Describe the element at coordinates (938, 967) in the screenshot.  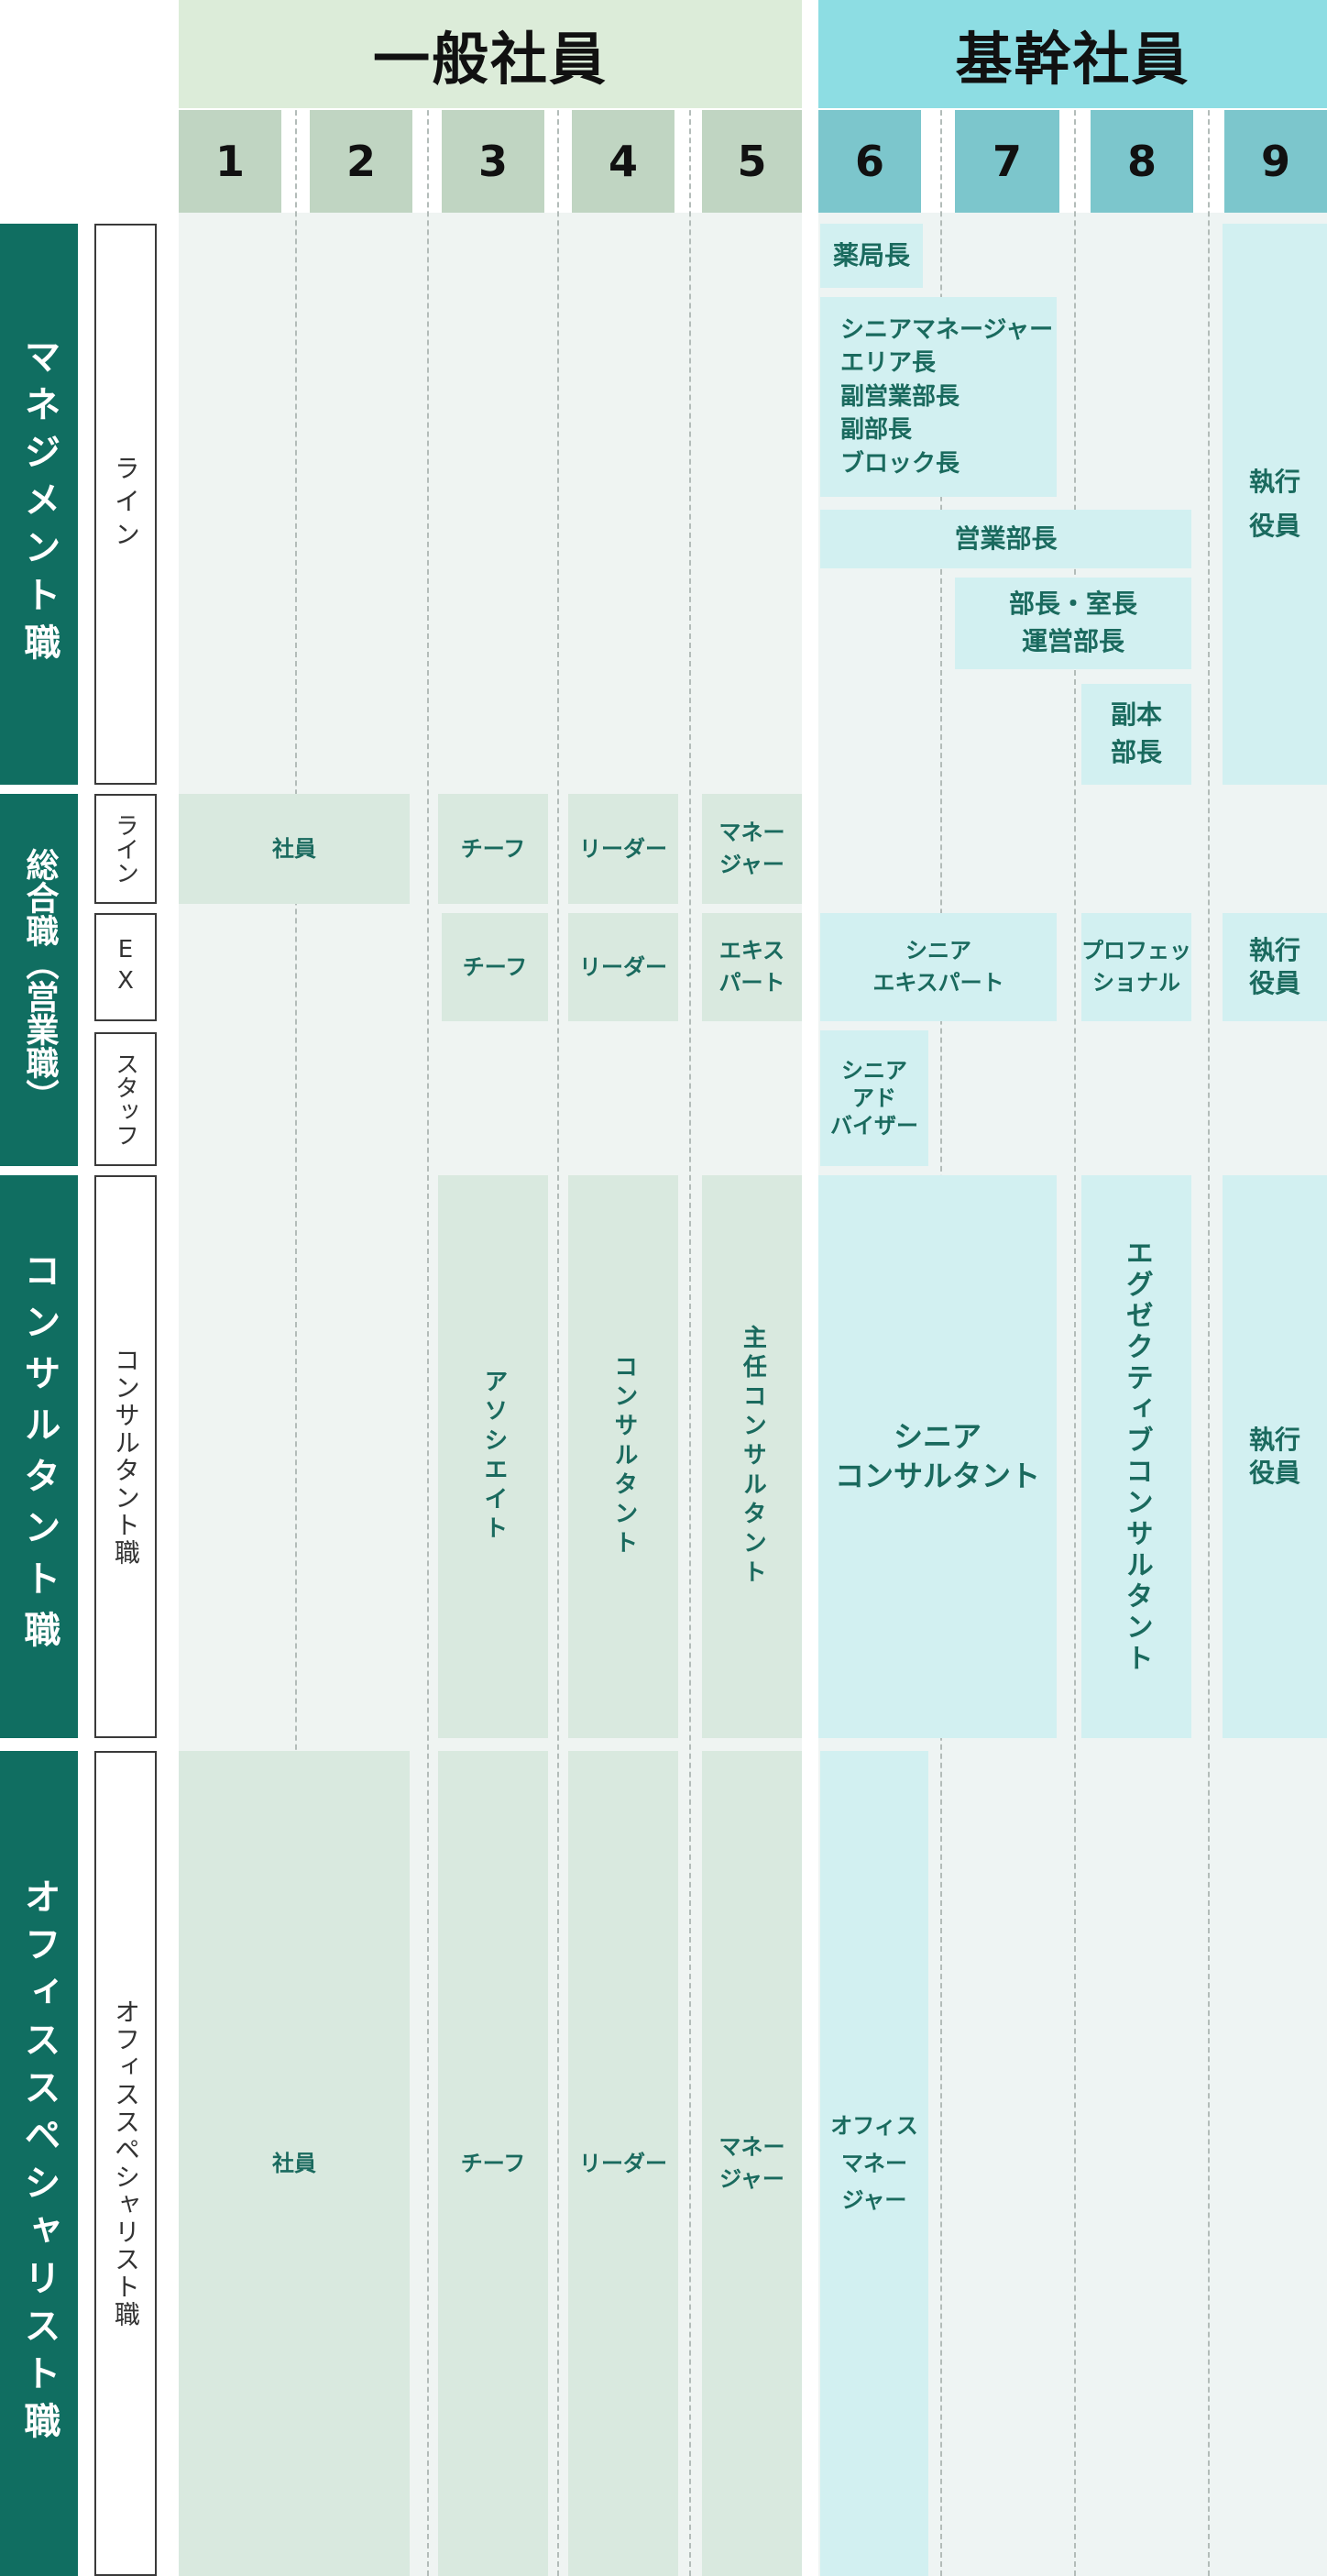
I see `cell-sogo-ex-senior-expert: シニア エキスパート` at that location.